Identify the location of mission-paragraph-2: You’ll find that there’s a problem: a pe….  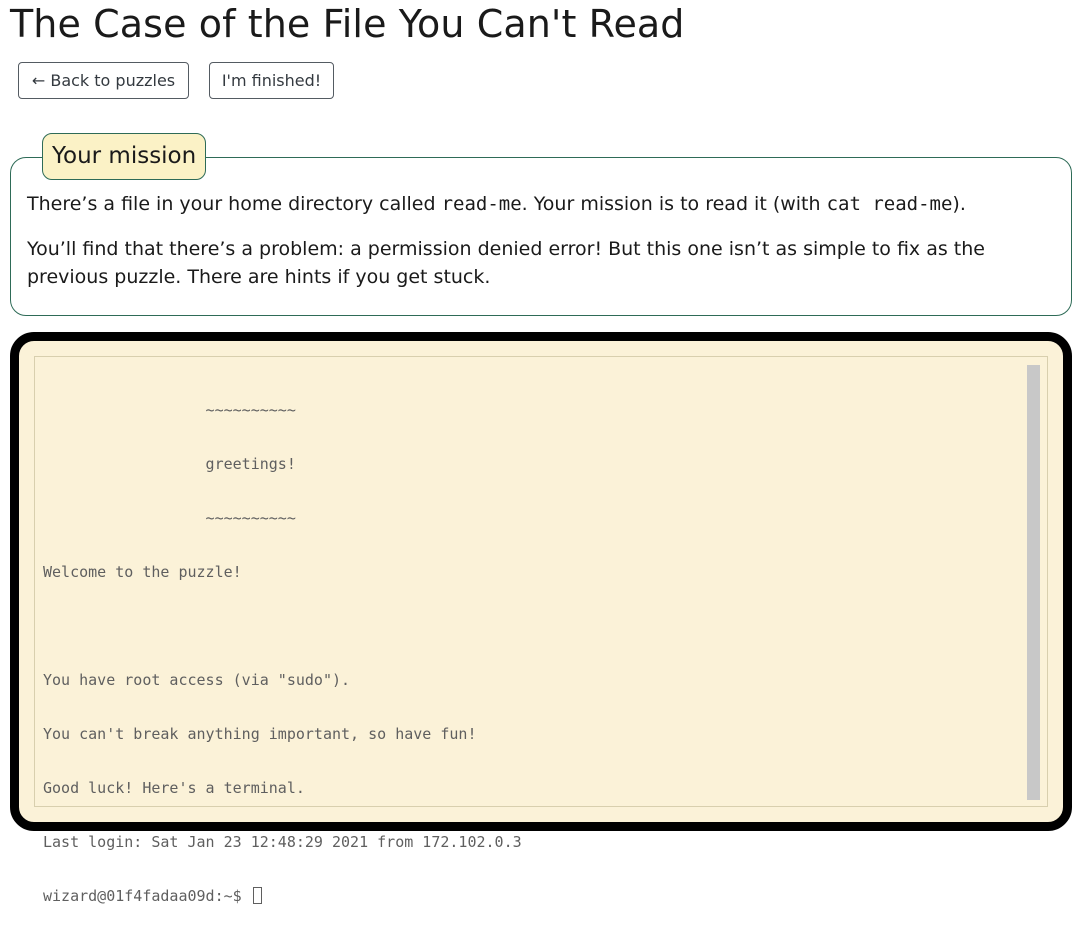
(506, 263).